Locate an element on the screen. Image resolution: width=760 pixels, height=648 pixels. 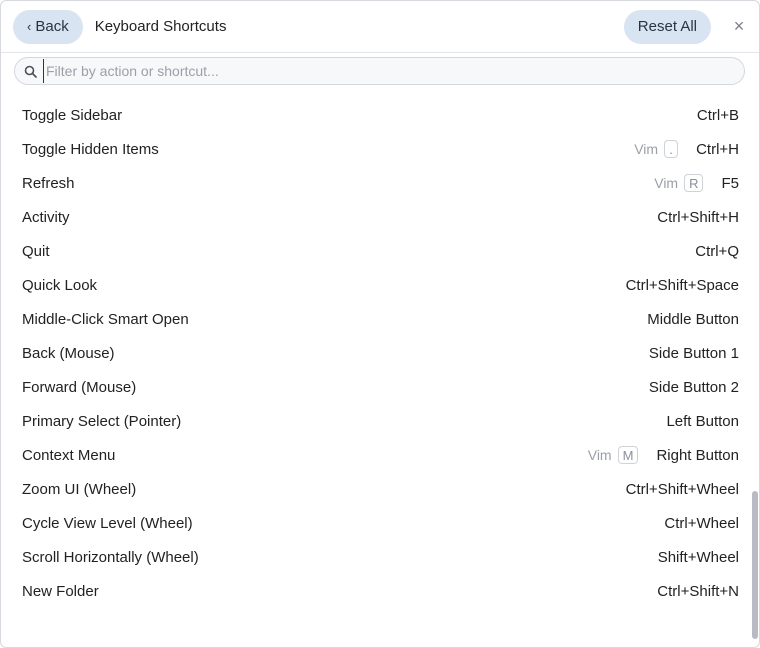
shortcut-row: Middle-Click Smart Open Middle Button is located at coordinates (375, 319).